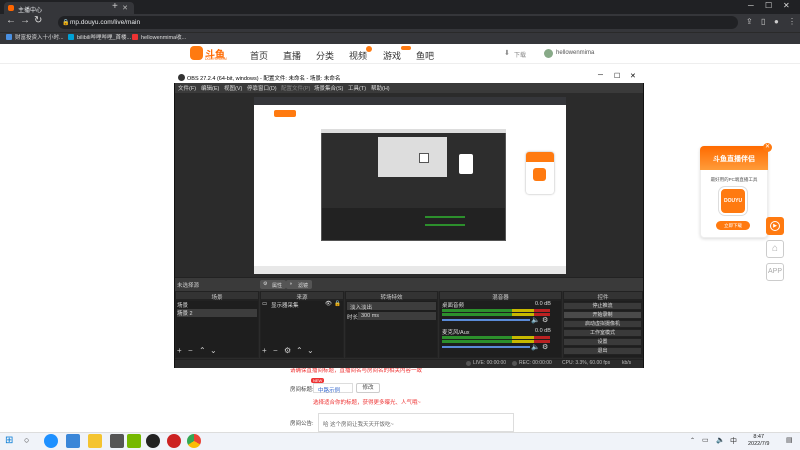  I want to click on visibility-eye-icon: 👁, so click(328, 304).